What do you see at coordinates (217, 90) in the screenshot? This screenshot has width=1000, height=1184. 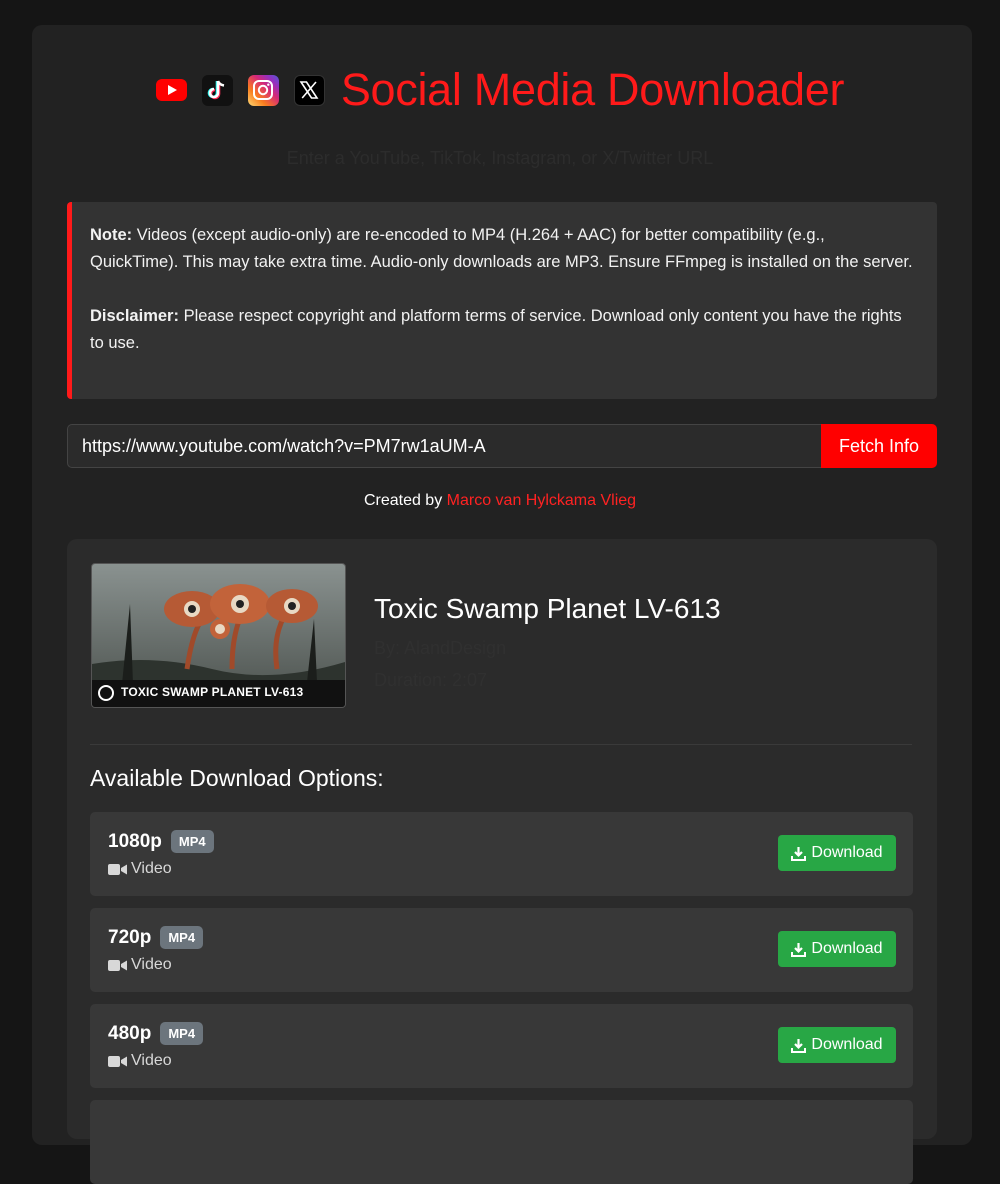 I see `tiktok-icon` at bounding box center [217, 90].